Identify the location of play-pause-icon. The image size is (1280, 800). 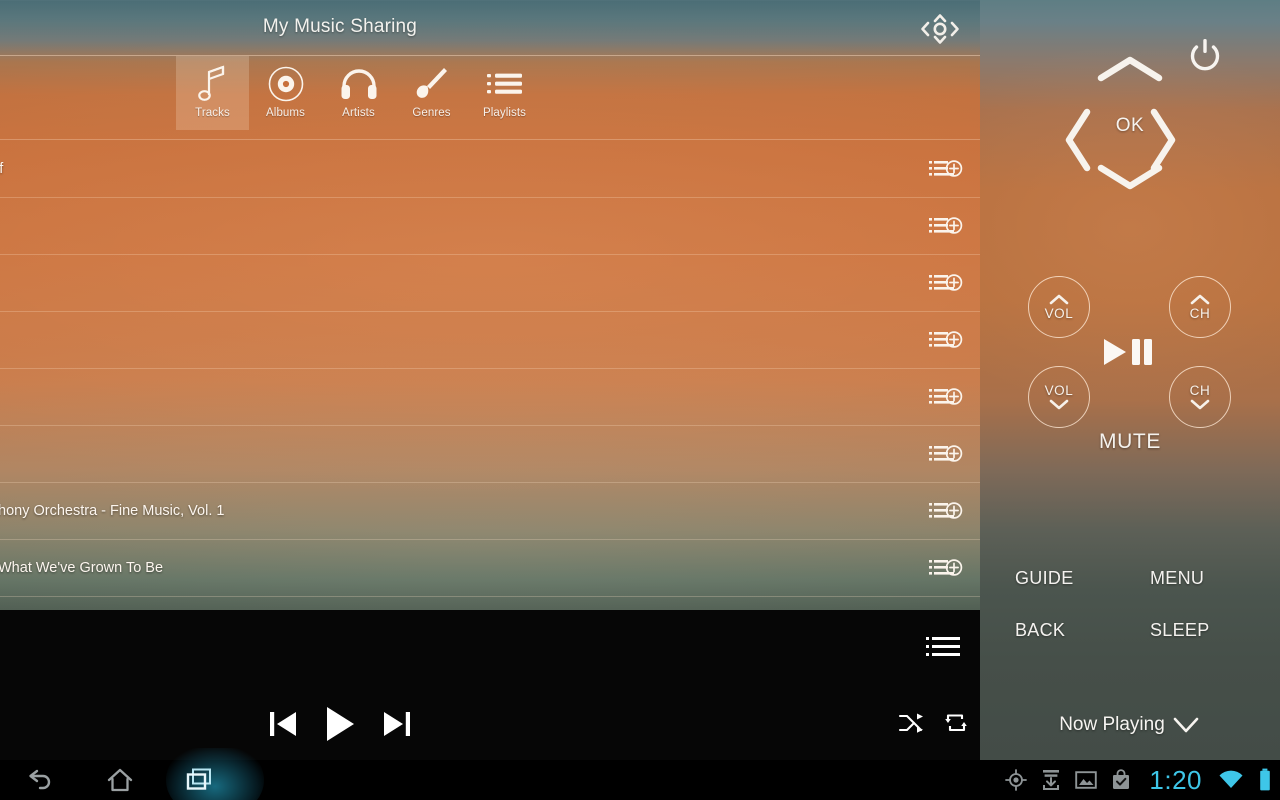
(1130, 354).